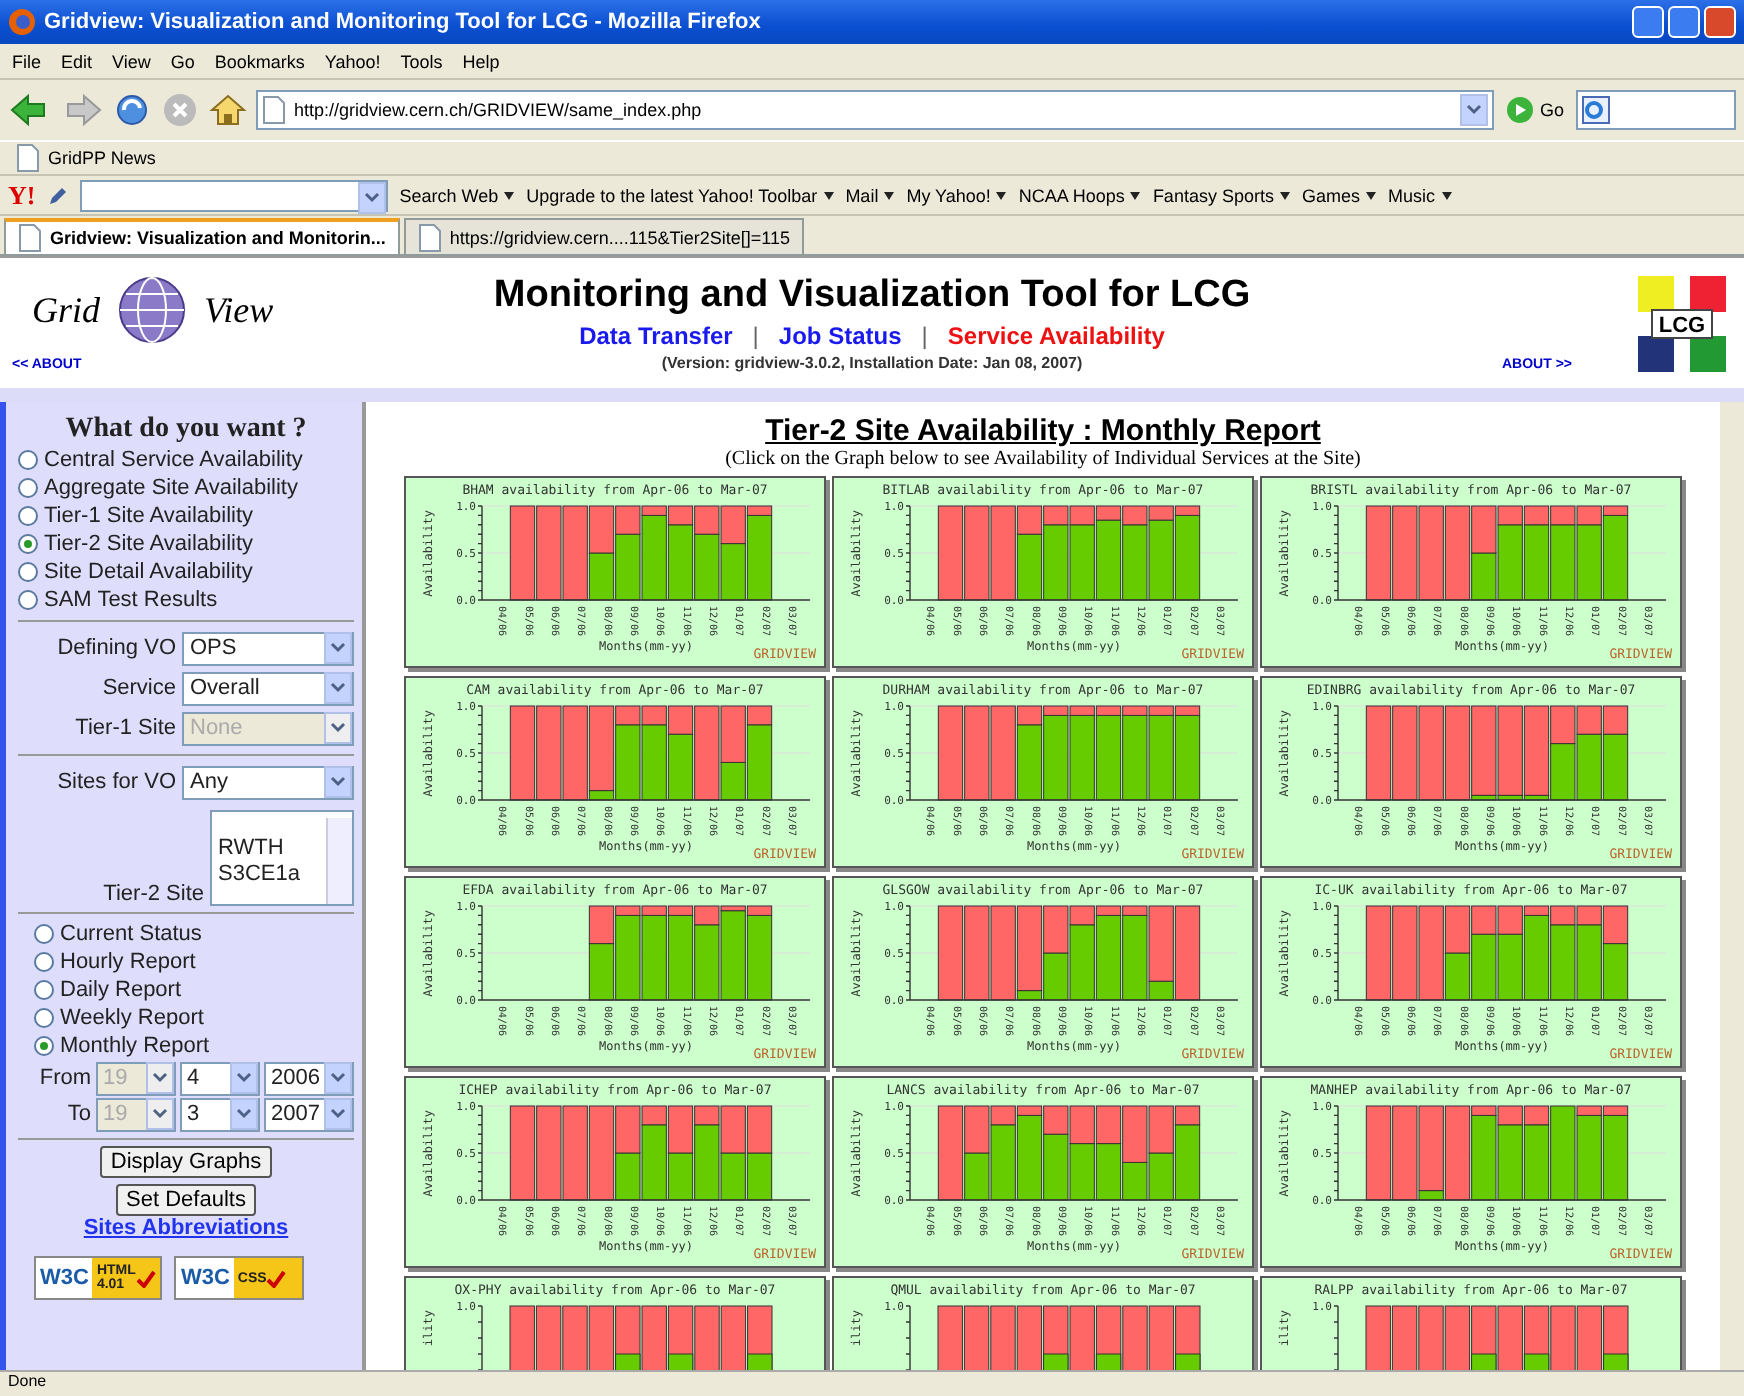  I want to click on sidebar-heading: What do you want ?, so click(186, 430).